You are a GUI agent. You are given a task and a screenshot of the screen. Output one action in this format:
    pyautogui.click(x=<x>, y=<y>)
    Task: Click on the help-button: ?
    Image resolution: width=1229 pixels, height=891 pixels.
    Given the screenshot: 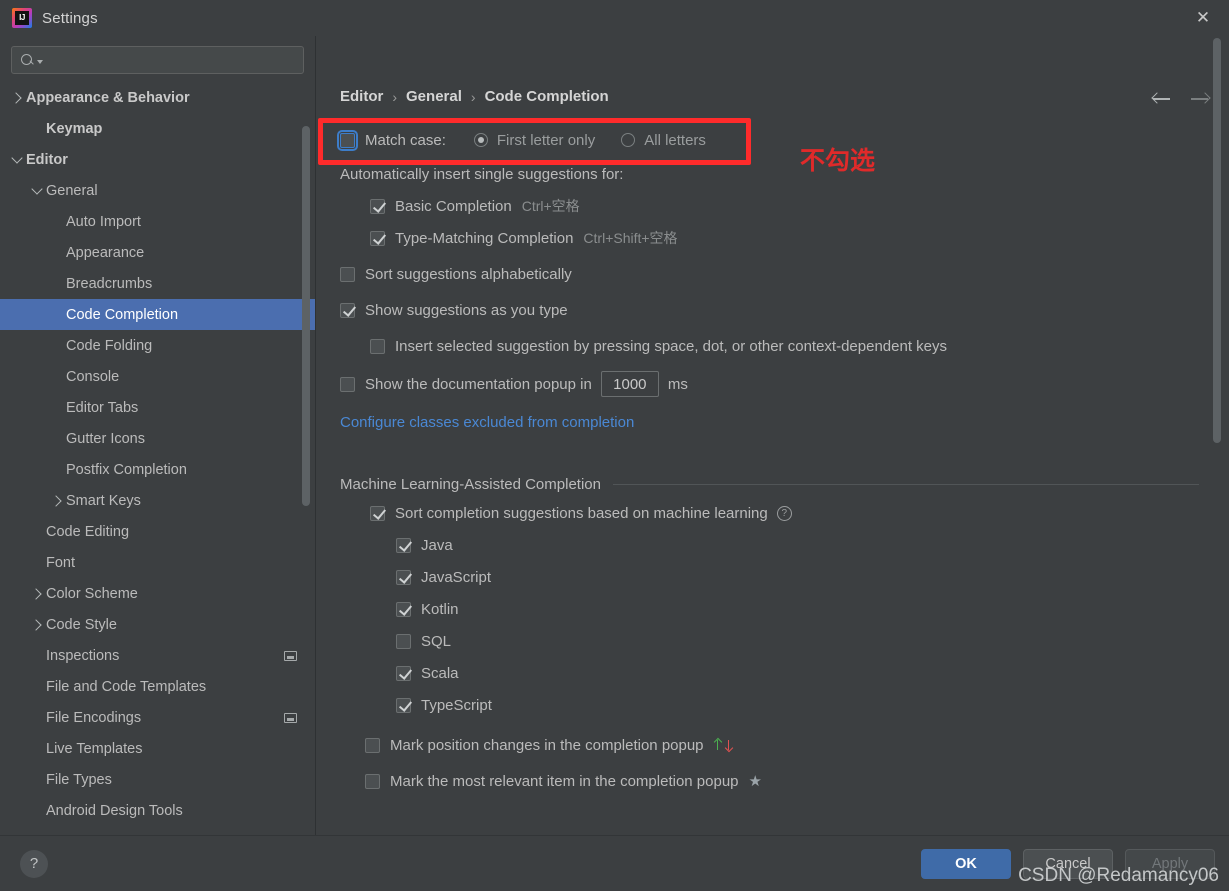 What is the action you would take?
    pyautogui.click(x=34, y=863)
    